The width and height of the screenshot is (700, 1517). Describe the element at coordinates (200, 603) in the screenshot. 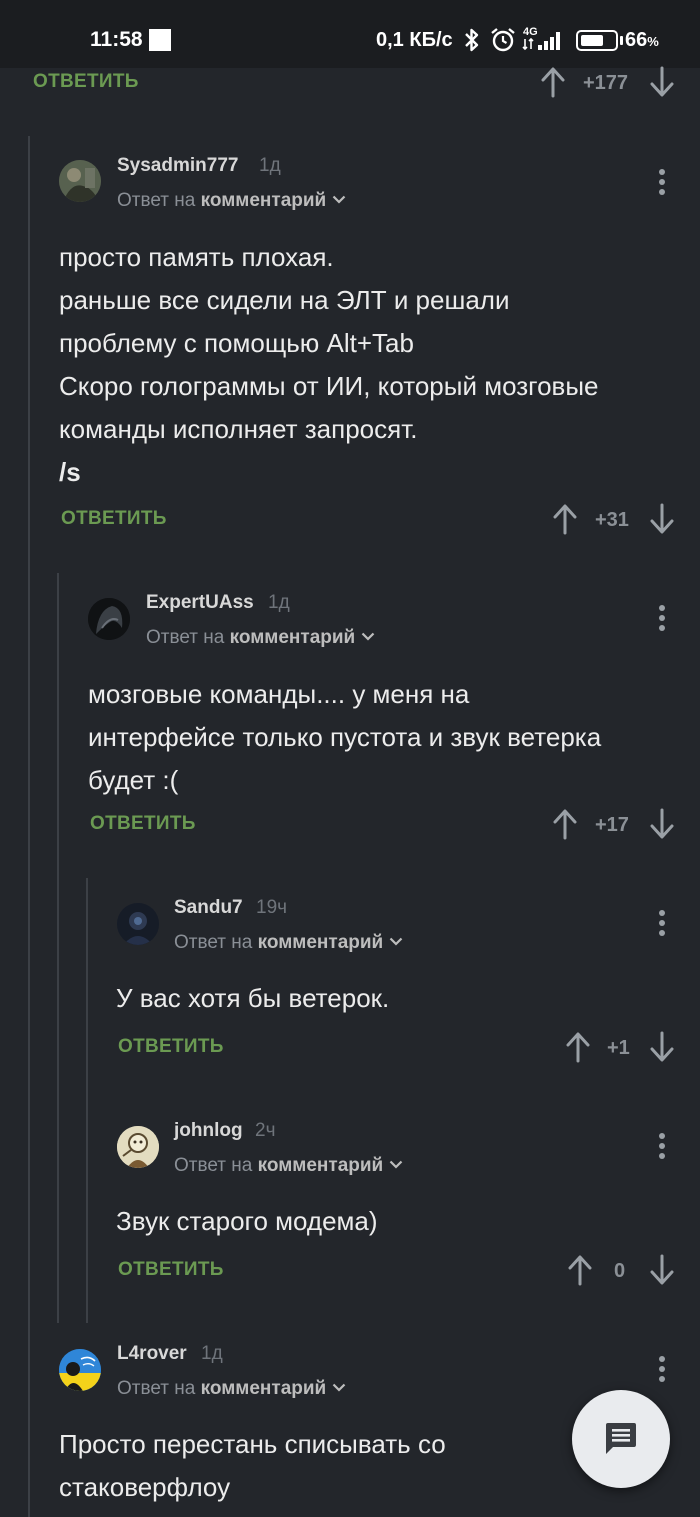

I see `username: ExpertUAss` at that location.